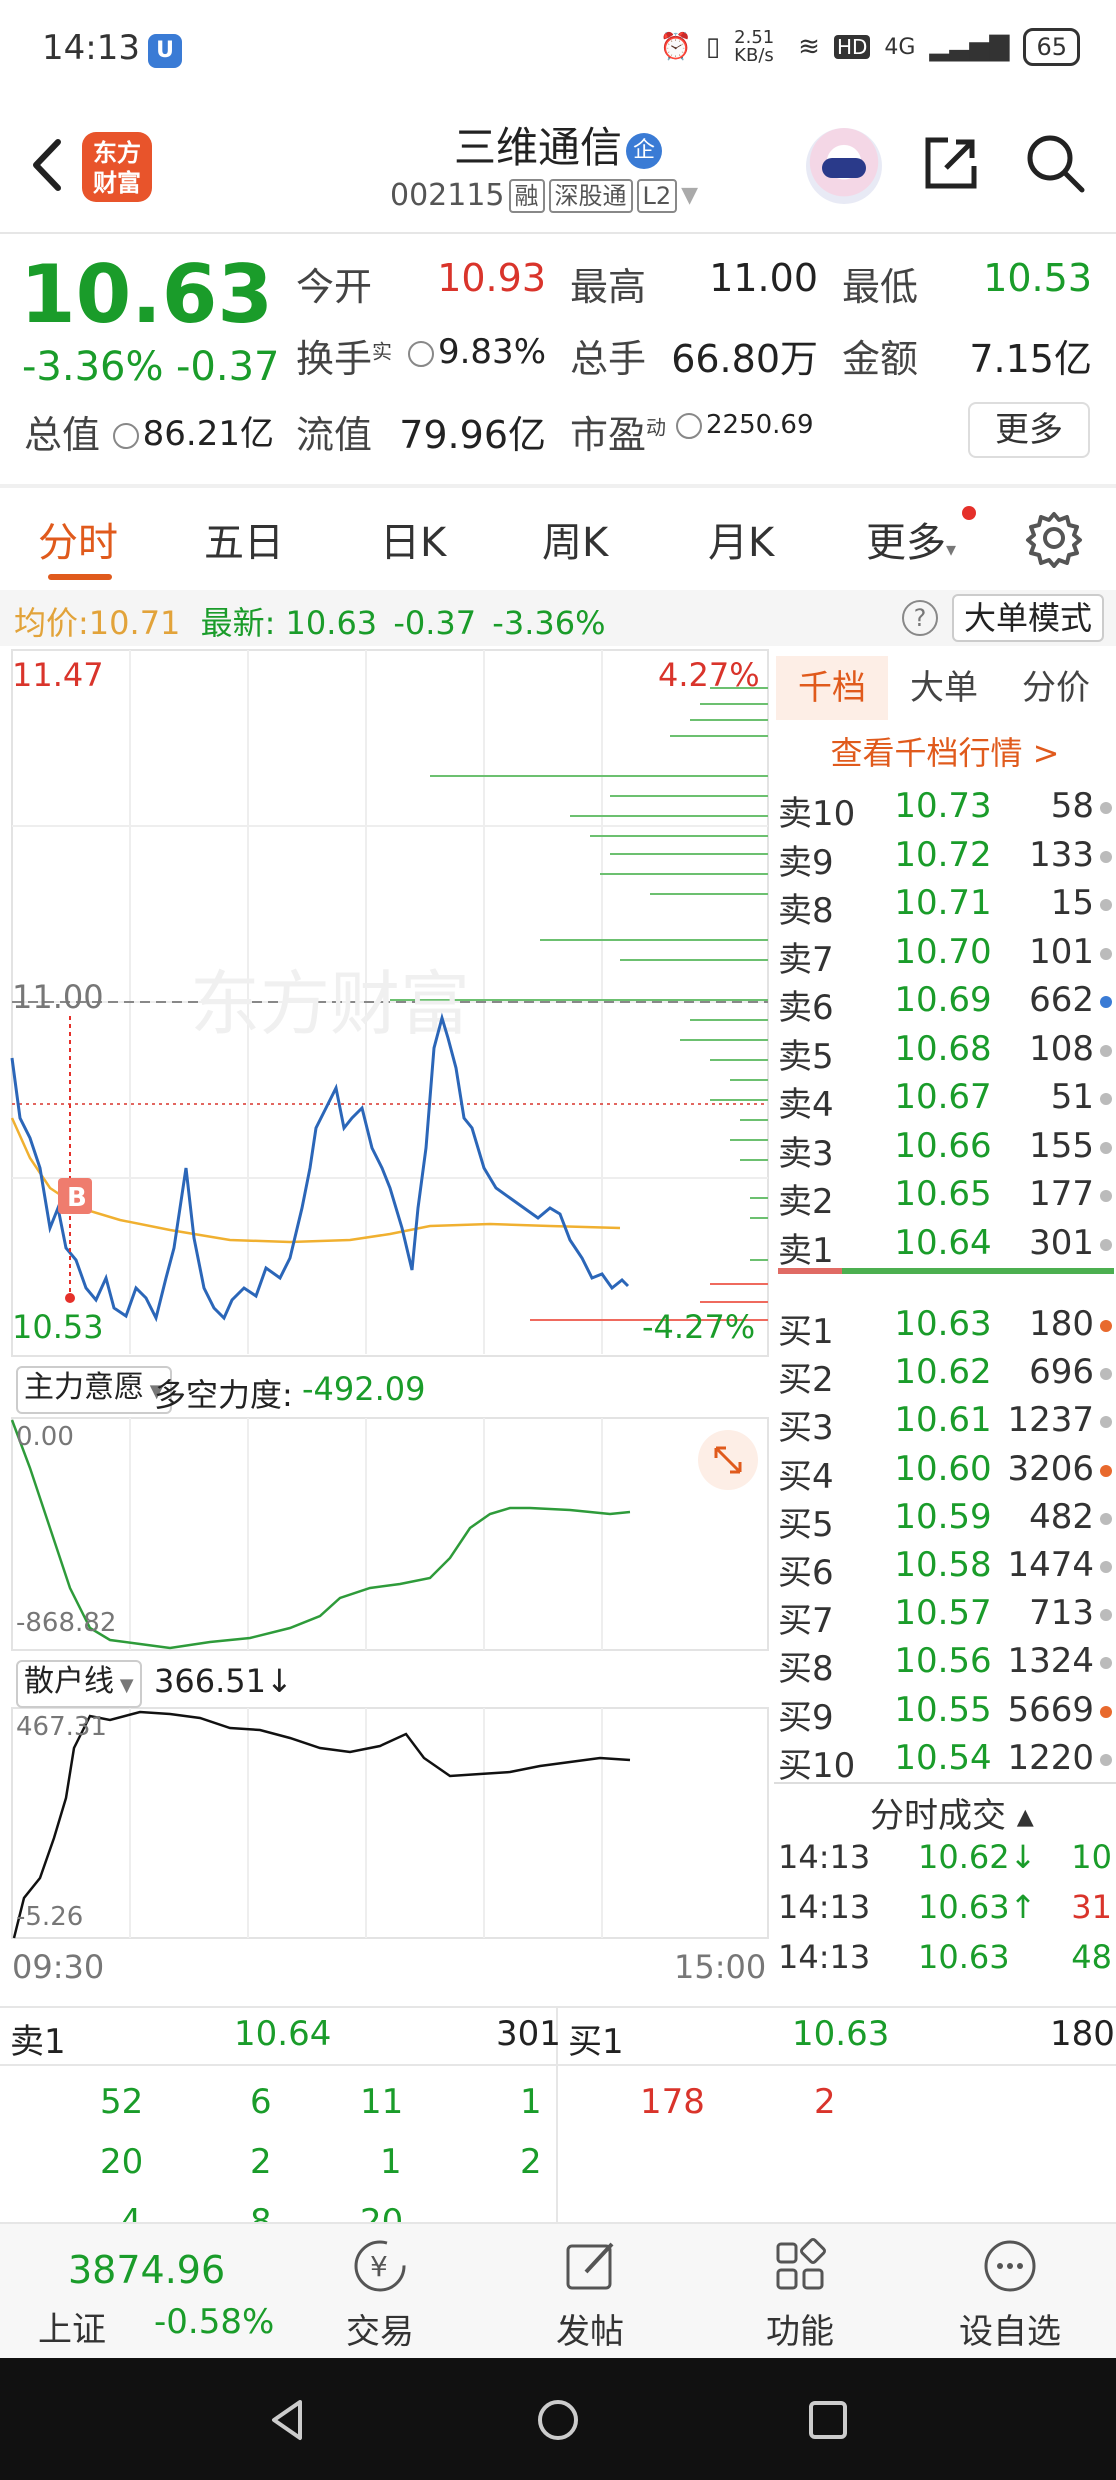 The width and height of the screenshot is (1116, 2480). What do you see at coordinates (946, 1861) in the screenshot?
I see `trade-row: 14:13 10.62↓ 10` at bounding box center [946, 1861].